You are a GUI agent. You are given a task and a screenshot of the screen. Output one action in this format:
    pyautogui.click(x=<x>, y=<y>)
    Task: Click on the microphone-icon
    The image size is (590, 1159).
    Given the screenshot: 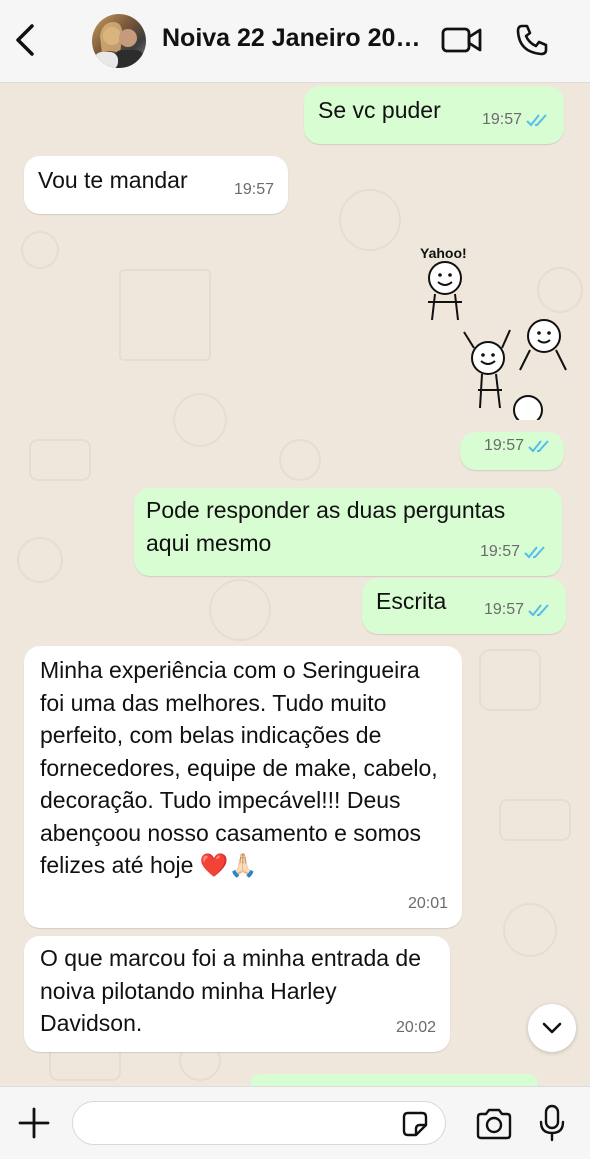 What is the action you would take?
    pyautogui.click(x=552, y=1123)
    